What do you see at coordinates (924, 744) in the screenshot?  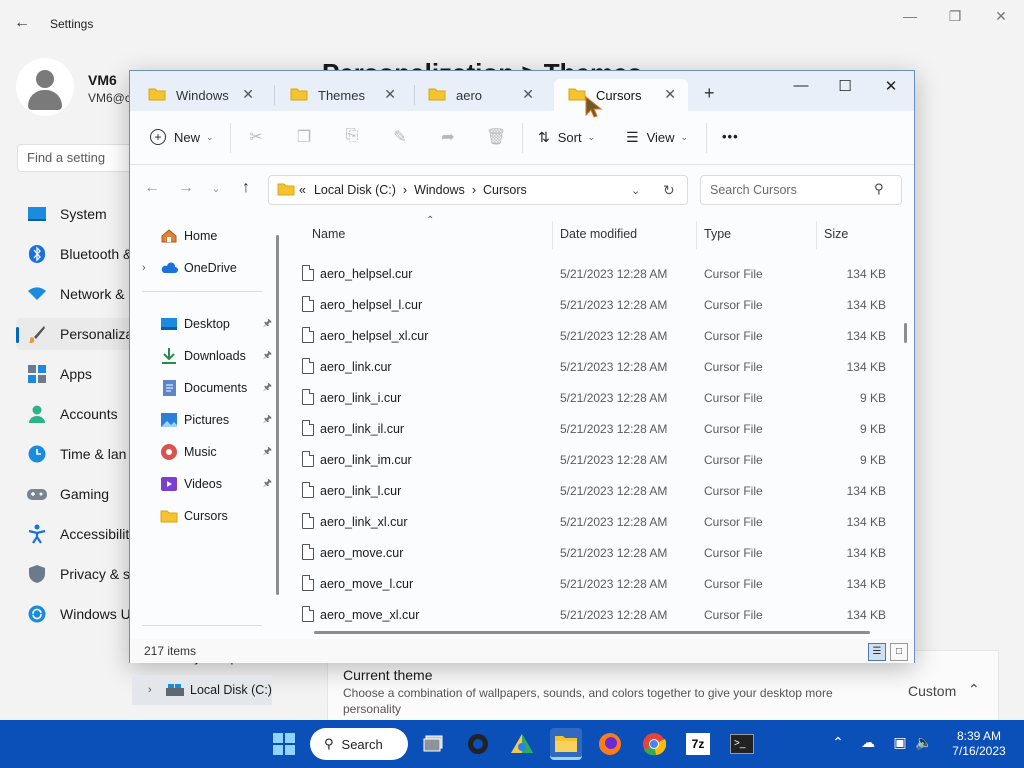 I see `volume-icon: 🔈` at bounding box center [924, 744].